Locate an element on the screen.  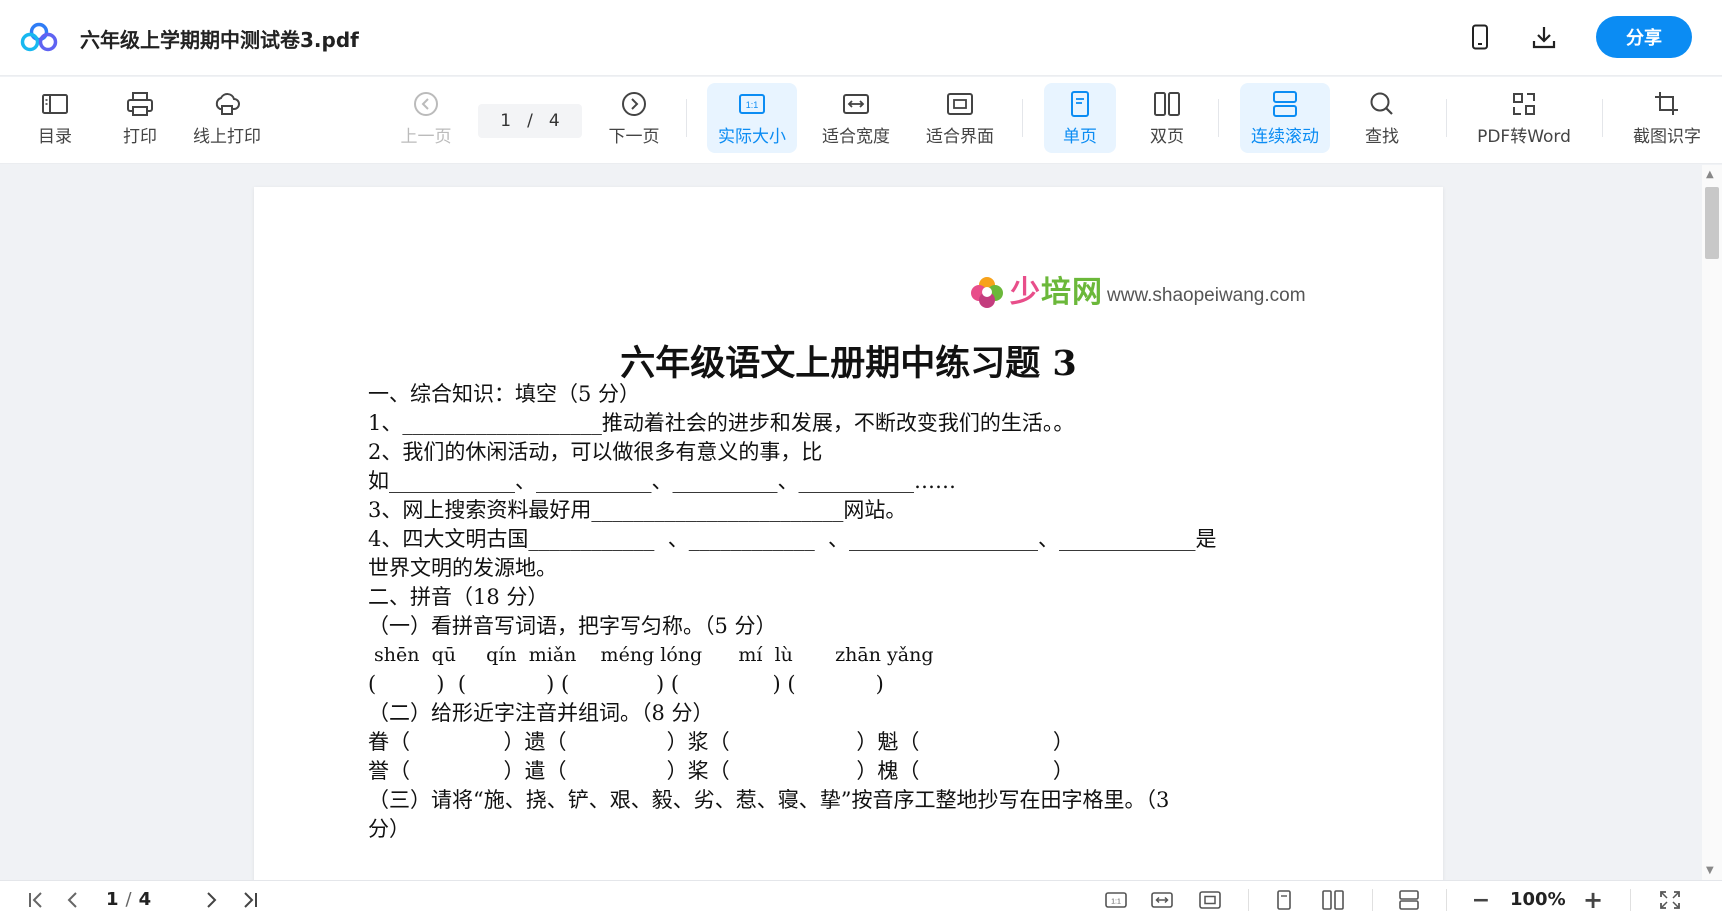
chevron-right-icon is located at coordinates (212, 900).